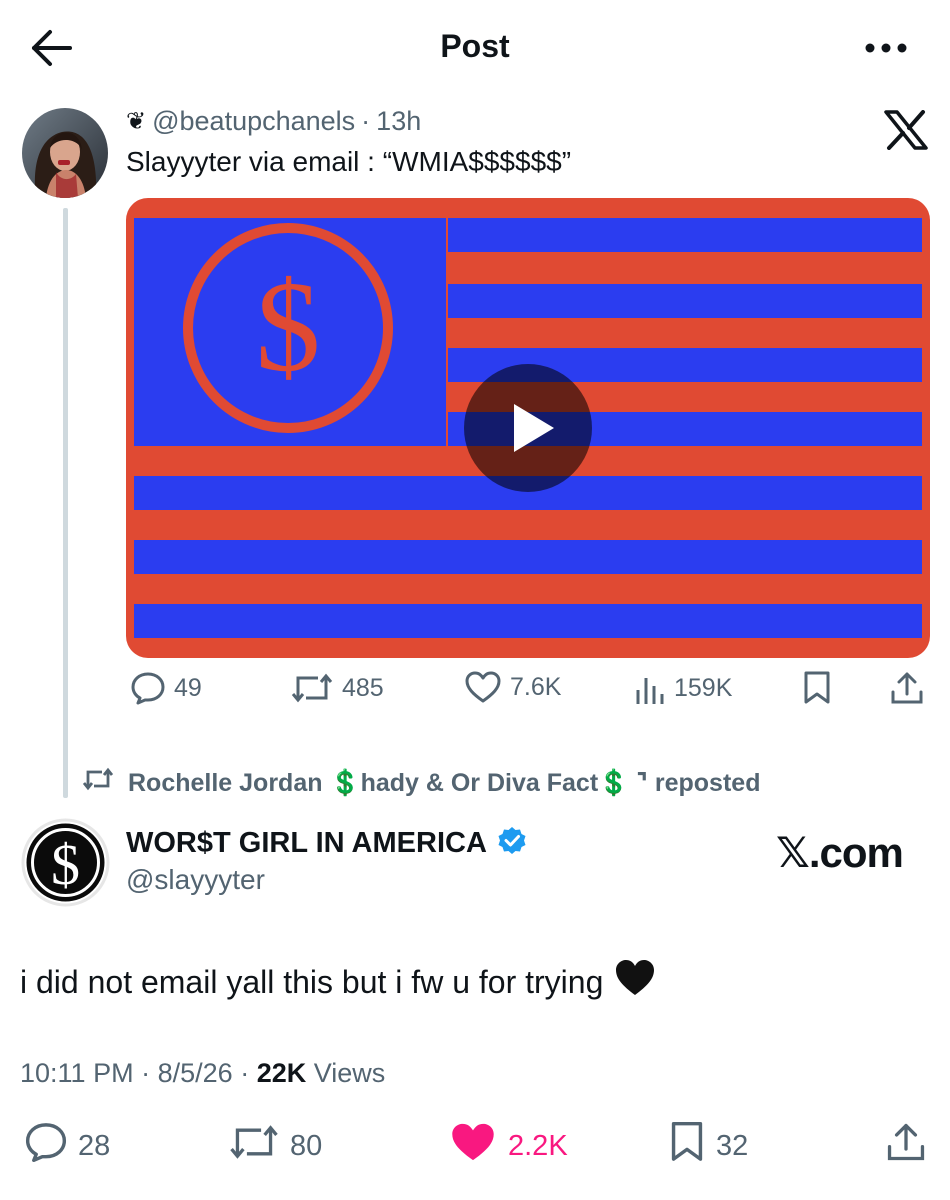 The width and height of the screenshot is (950, 1200). I want to click on bookmark-button, so click(817, 688).